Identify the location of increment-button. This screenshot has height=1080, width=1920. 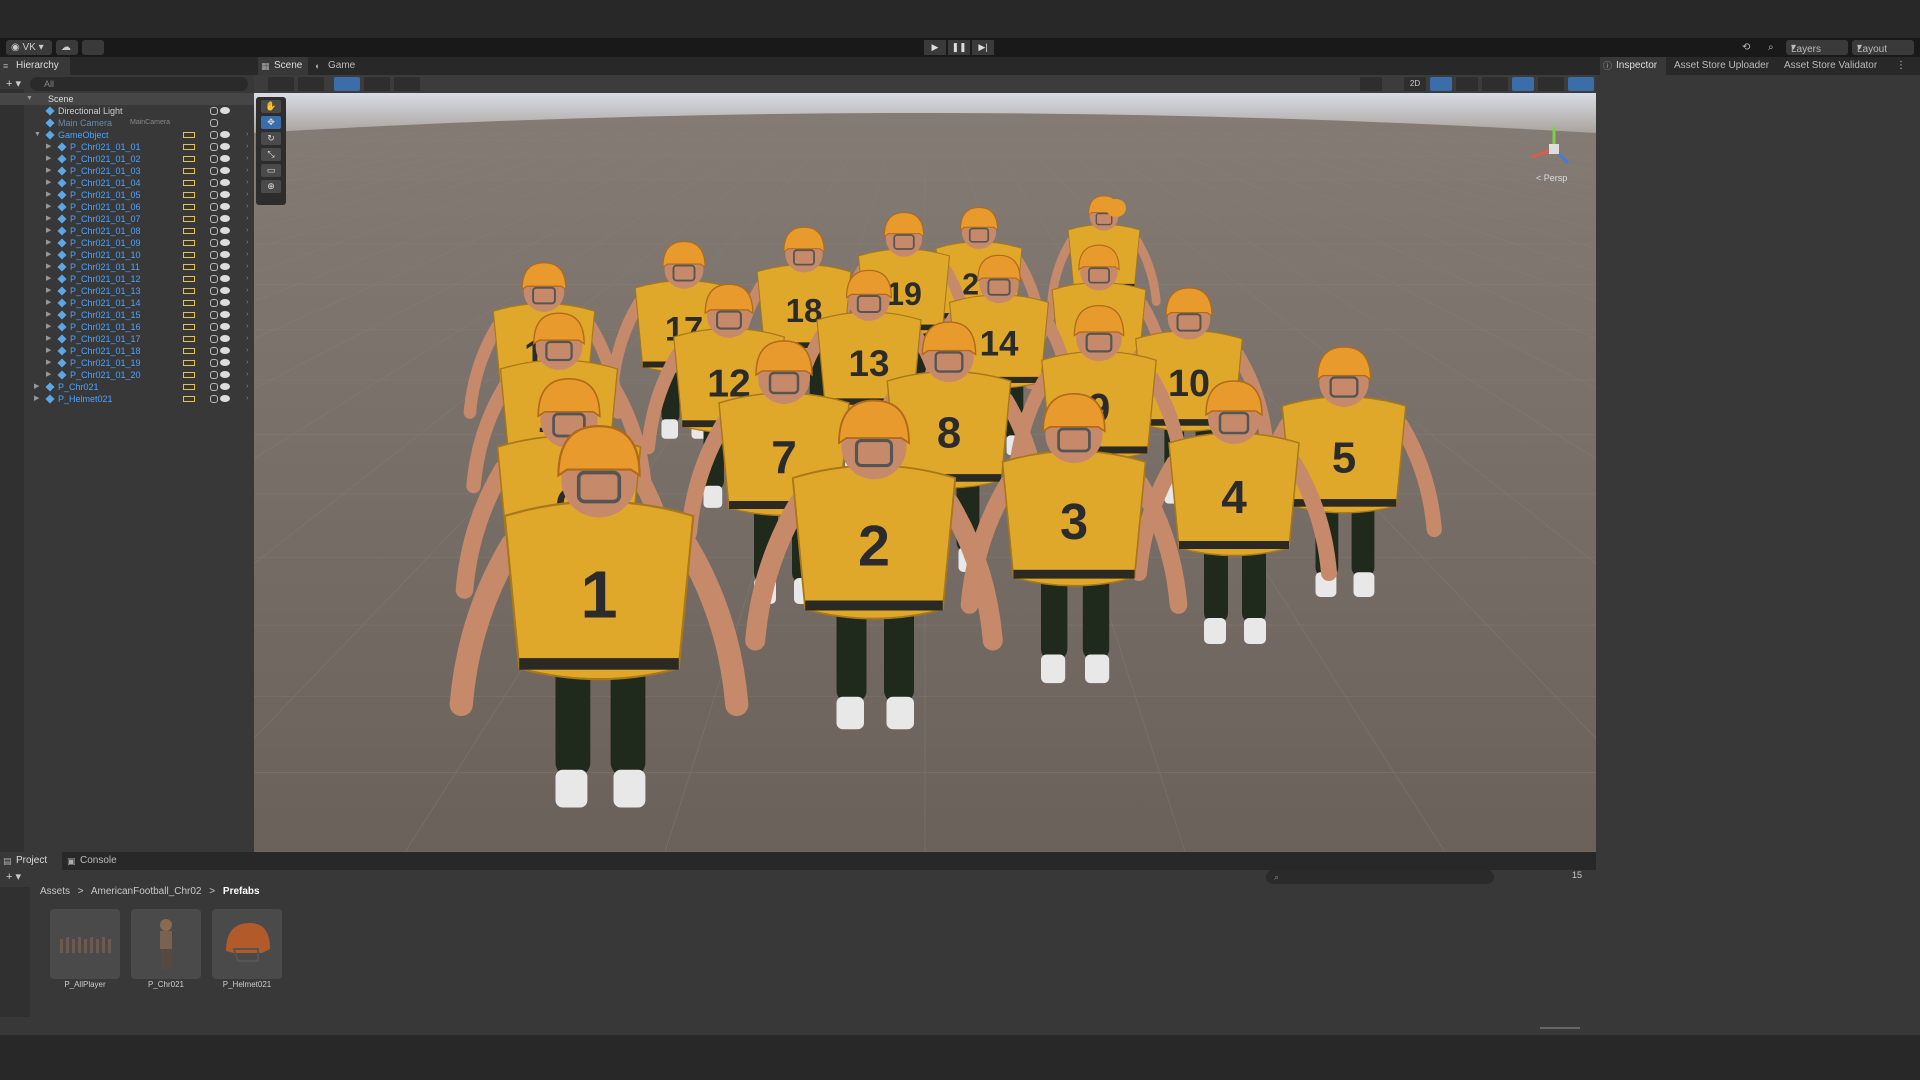
(407, 84).